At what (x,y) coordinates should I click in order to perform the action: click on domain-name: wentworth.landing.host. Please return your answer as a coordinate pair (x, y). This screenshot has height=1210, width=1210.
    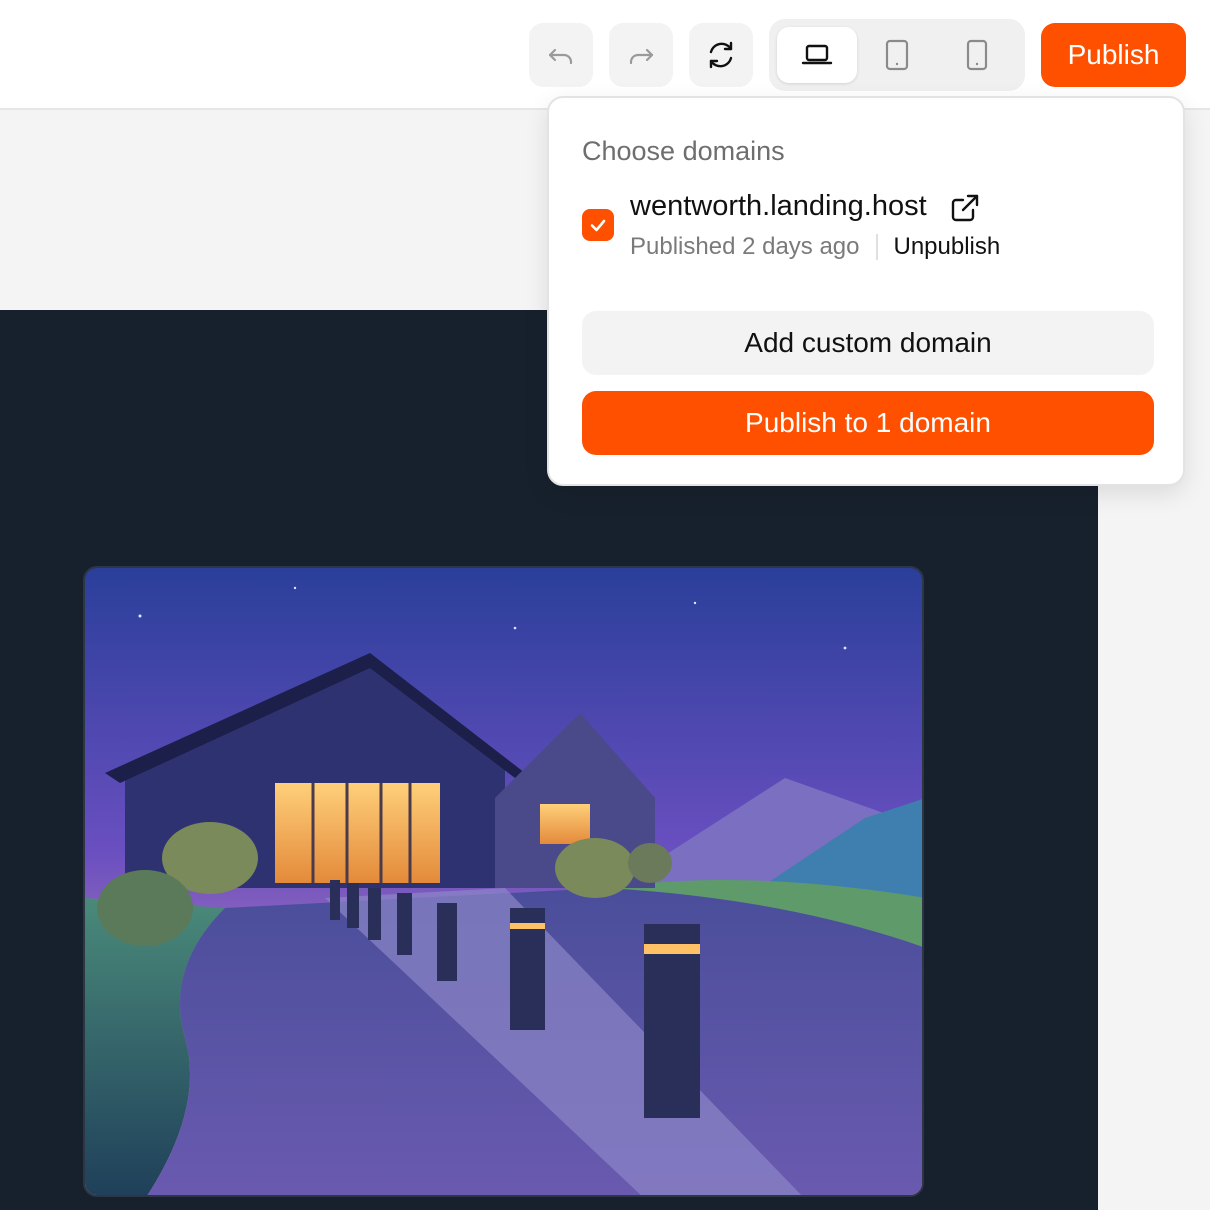
    Looking at the image, I should click on (778, 206).